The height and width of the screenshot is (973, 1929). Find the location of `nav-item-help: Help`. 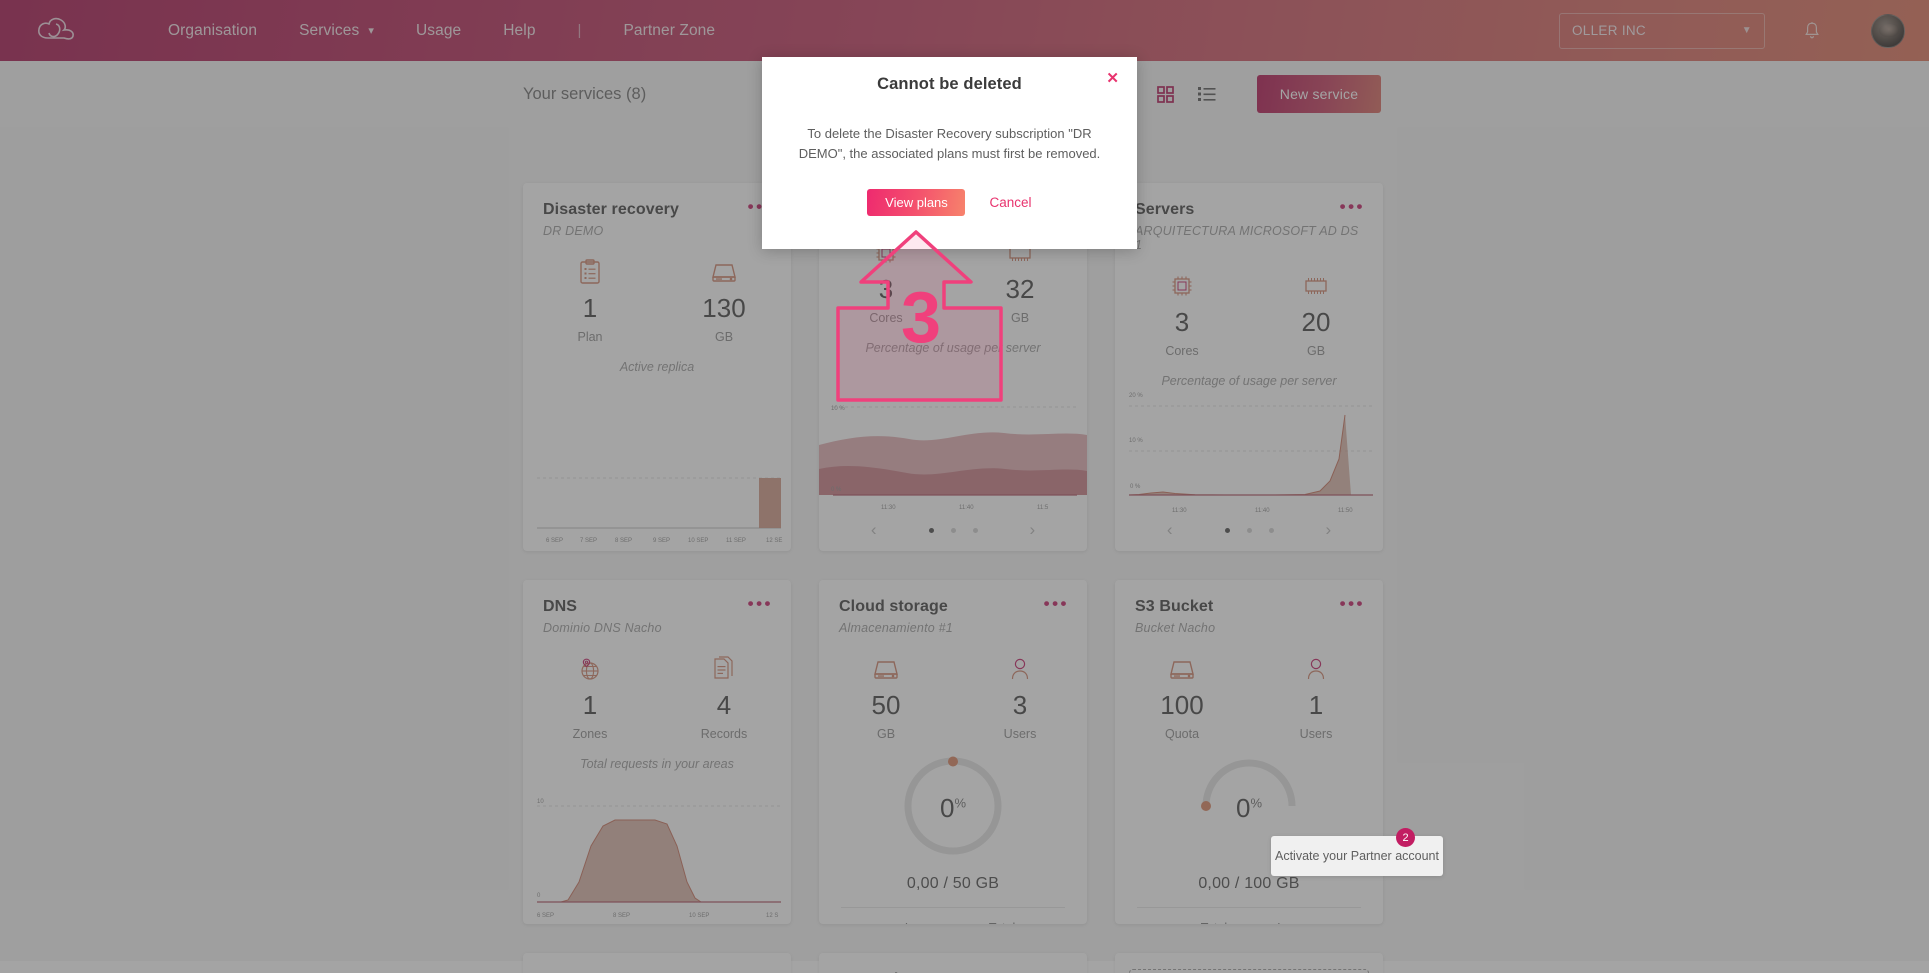

nav-item-help: Help is located at coordinates (519, 31).